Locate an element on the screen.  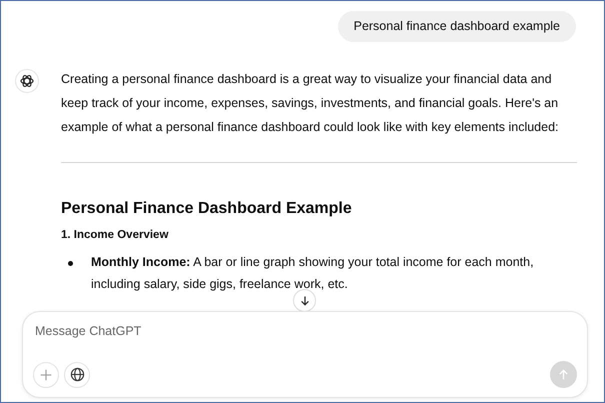
plus-icon is located at coordinates (46, 375).